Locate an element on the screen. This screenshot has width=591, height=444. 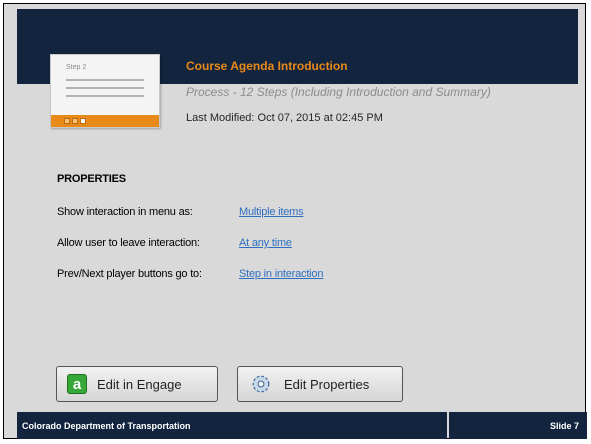
property-label-prev-next: Prev/Next player buttons go to: is located at coordinates (129, 274).